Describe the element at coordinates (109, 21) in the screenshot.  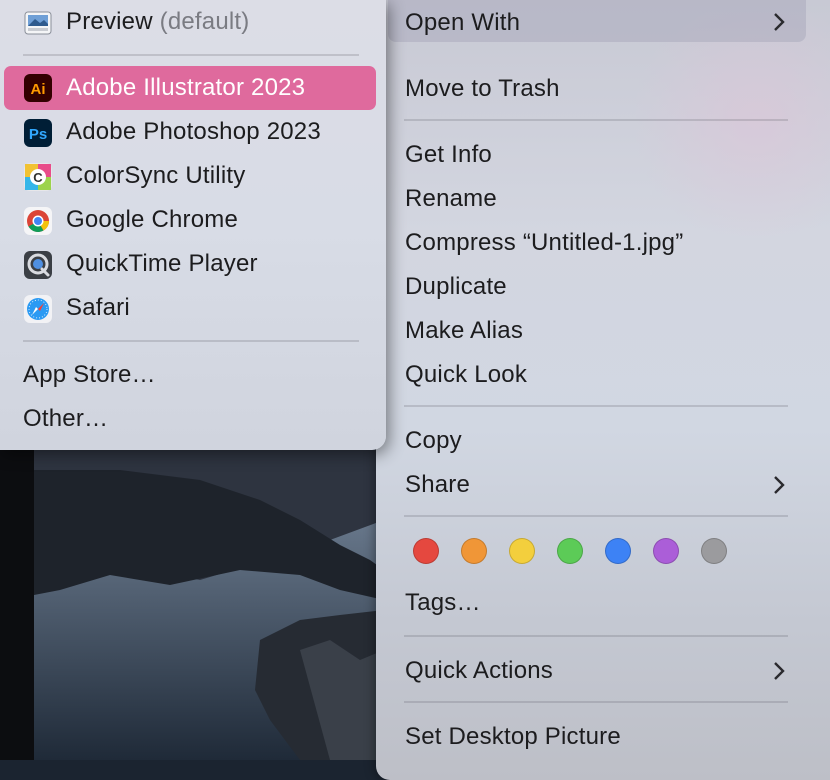
I see `preview-app-name: Preview` at that location.